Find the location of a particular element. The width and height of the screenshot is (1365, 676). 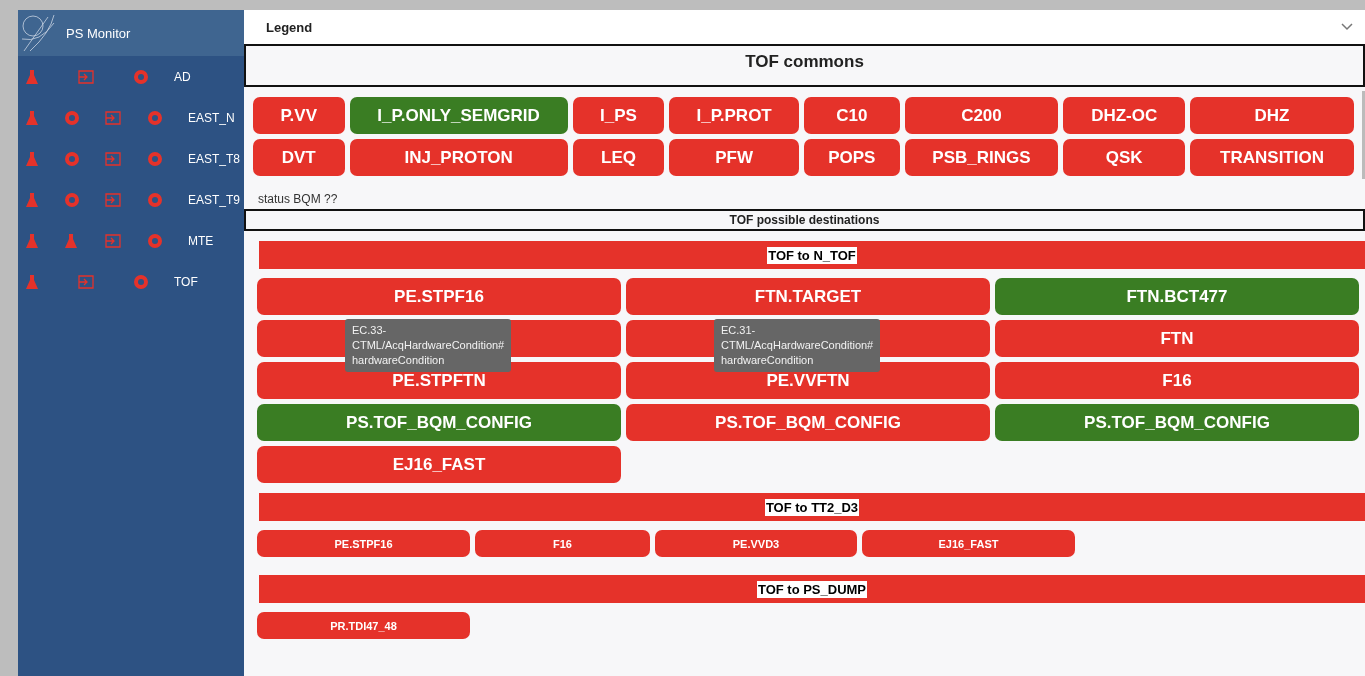

status-button: PSB_RINGS is located at coordinates (981, 157).